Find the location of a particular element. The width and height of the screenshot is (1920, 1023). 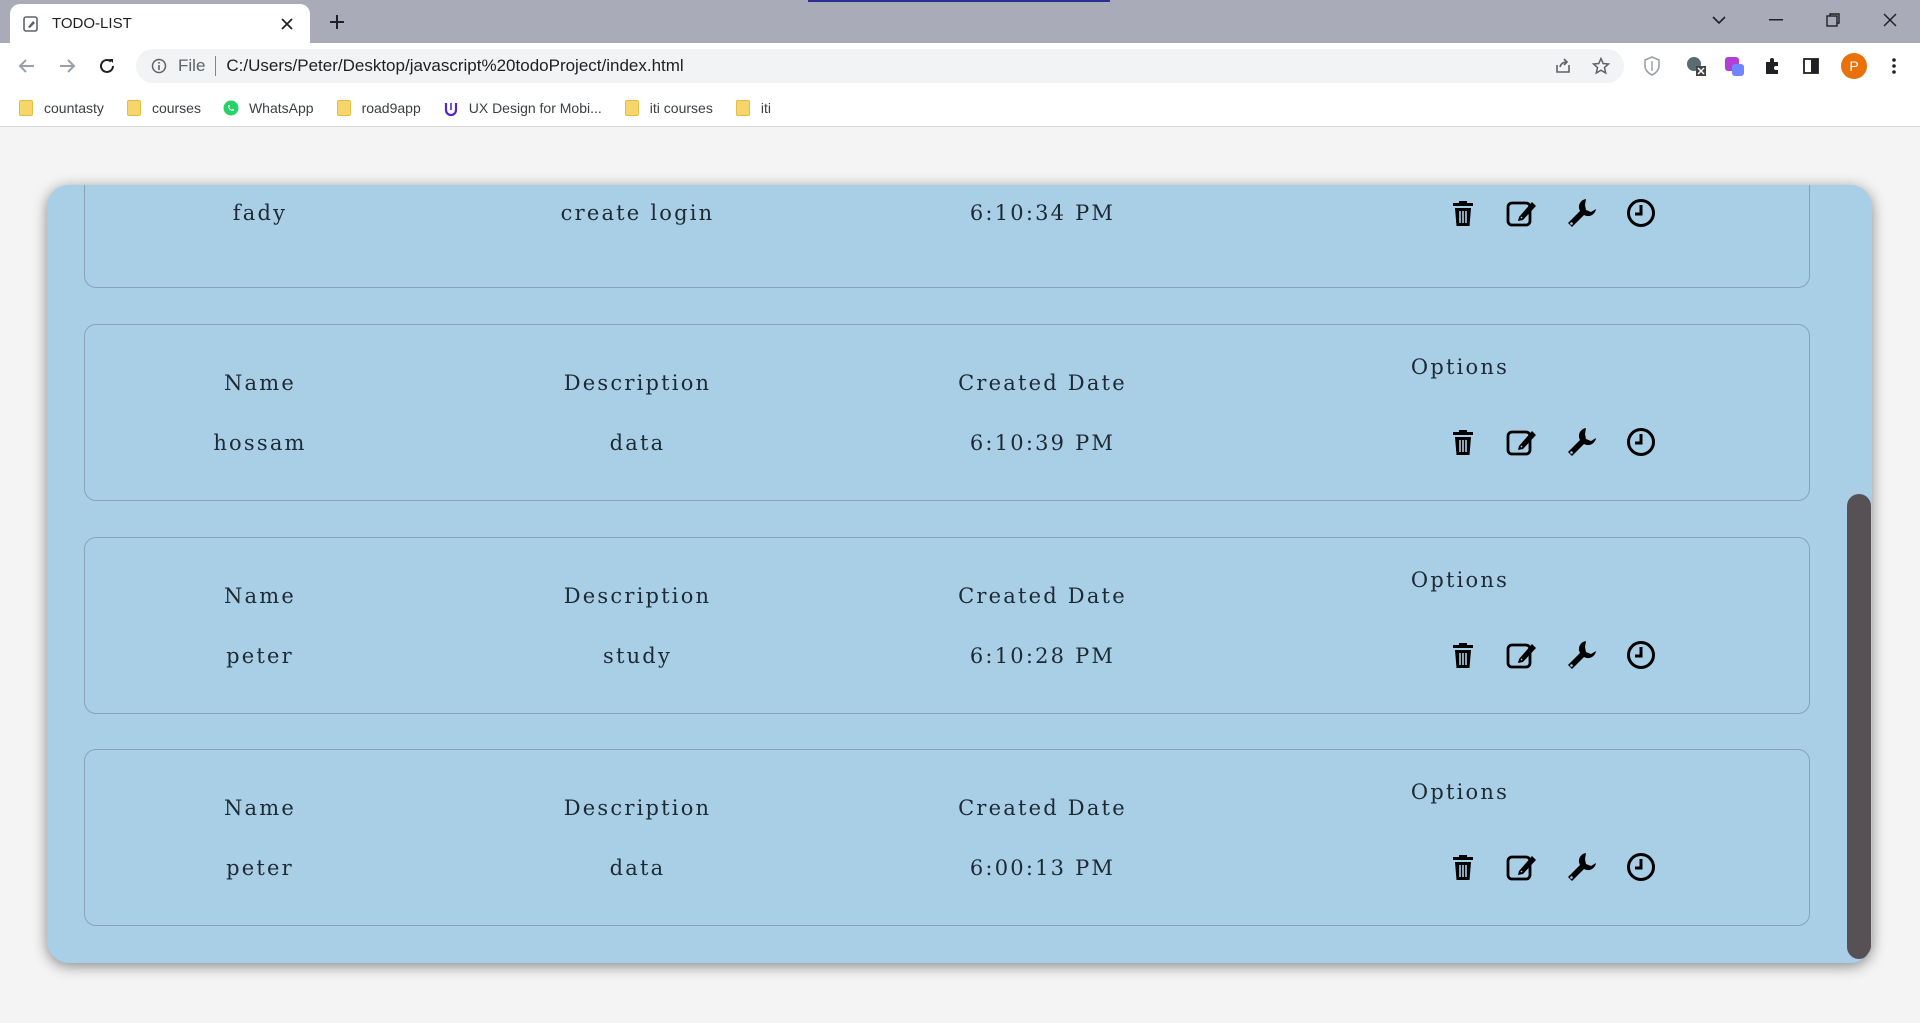

color-extension-icon is located at coordinates (1734, 66).